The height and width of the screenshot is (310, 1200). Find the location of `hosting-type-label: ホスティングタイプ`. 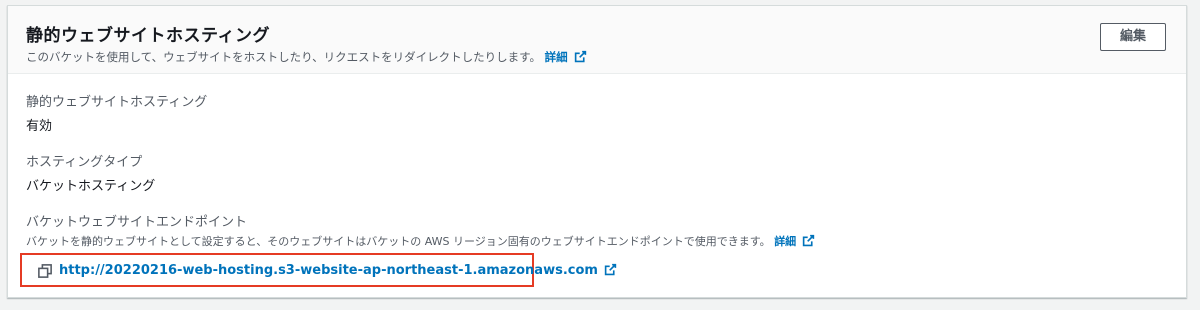

hosting-type-label: ホスティングタイプ is located at coordinates (84, 162).